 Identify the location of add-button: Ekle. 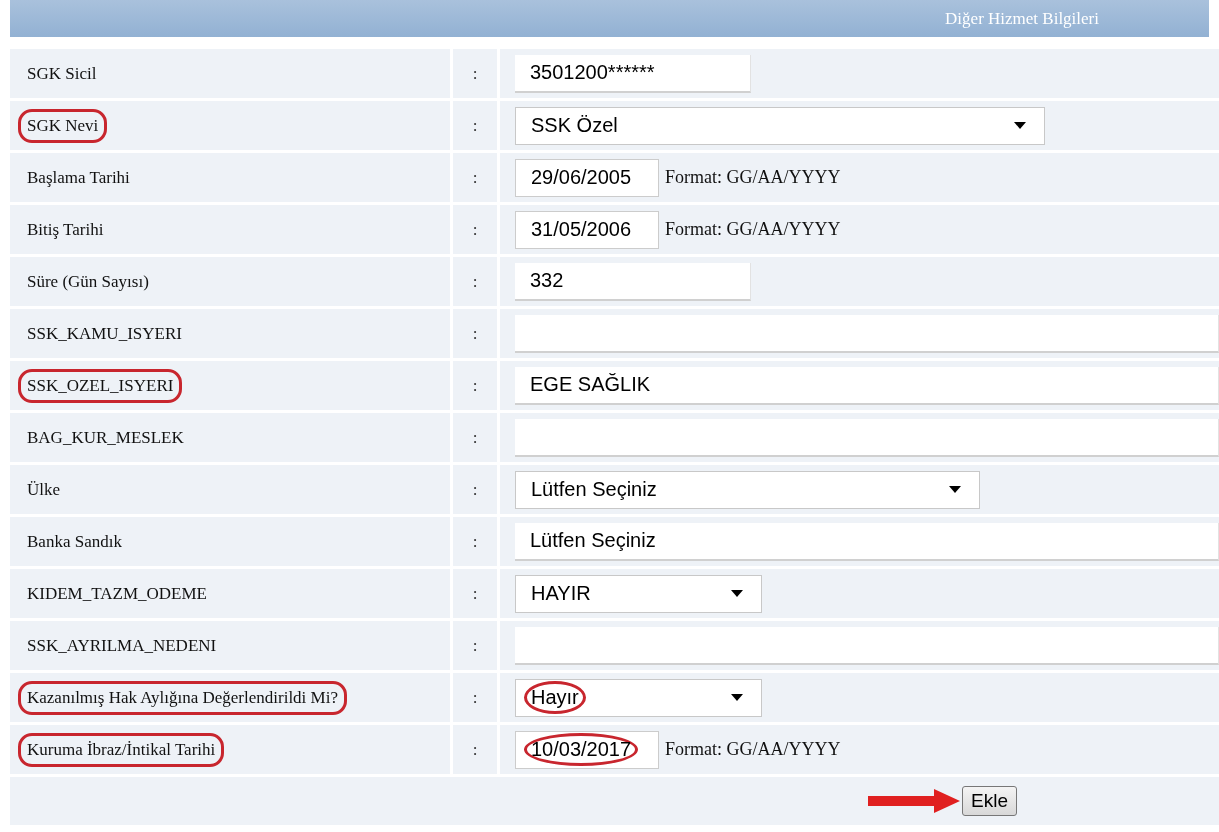
(989, 801).